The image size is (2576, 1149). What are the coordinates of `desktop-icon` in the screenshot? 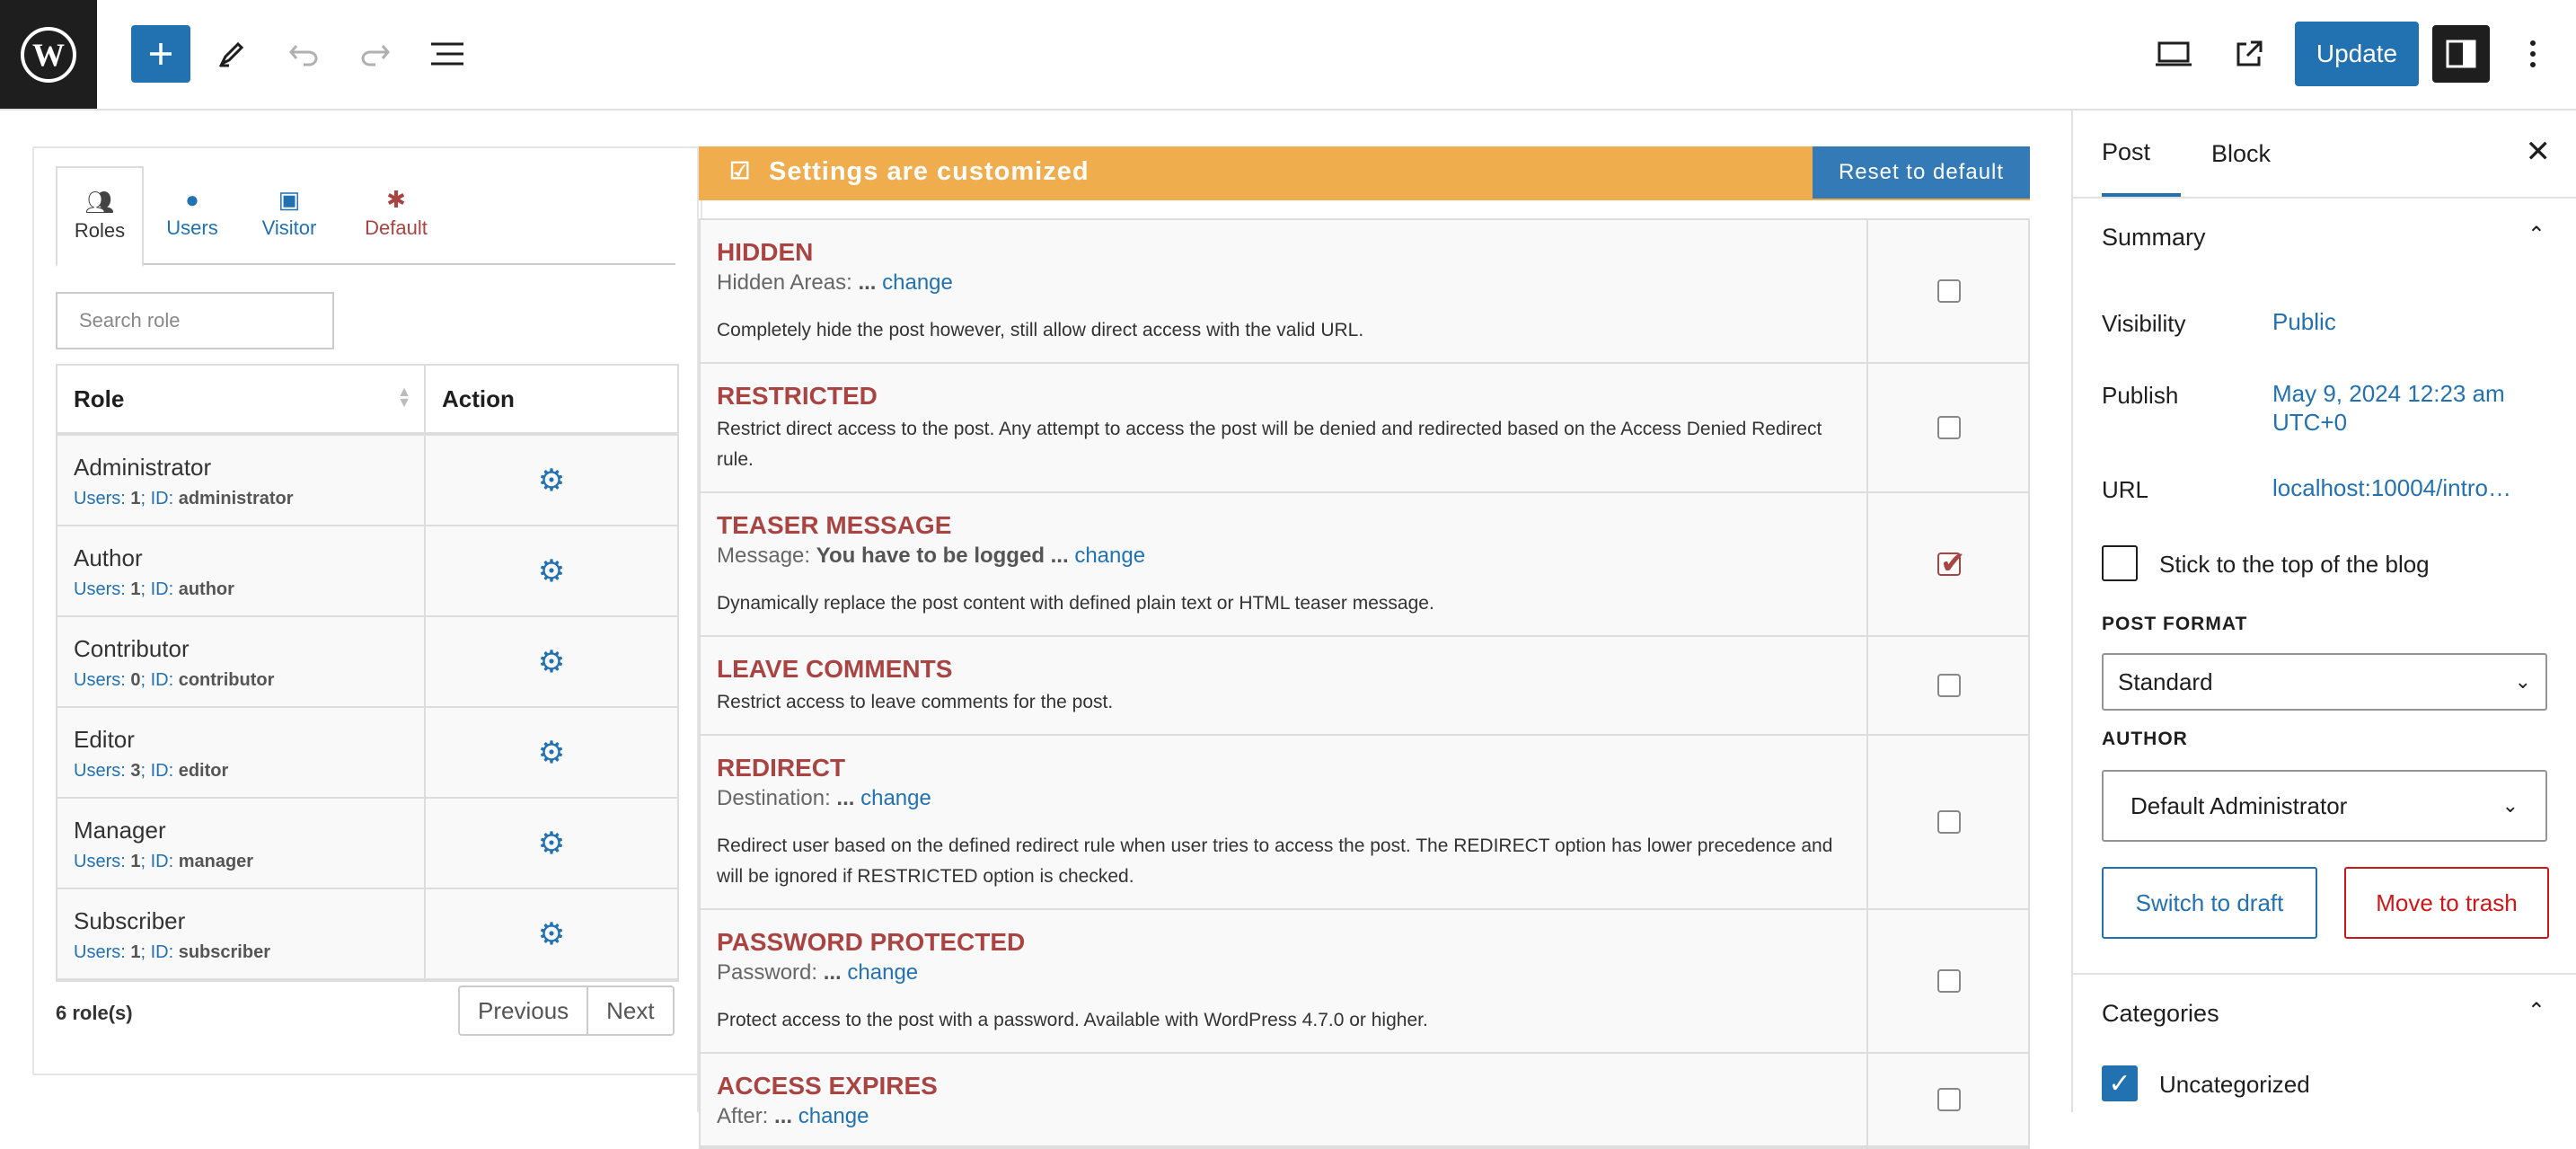 It's located at (2174, 53).